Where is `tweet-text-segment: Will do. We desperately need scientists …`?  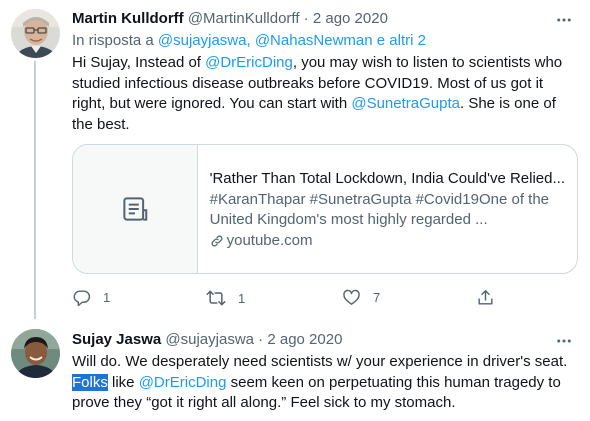
tweet-text-segment: Will do. We desperately need scientists … is located at coordinates (320, 361).